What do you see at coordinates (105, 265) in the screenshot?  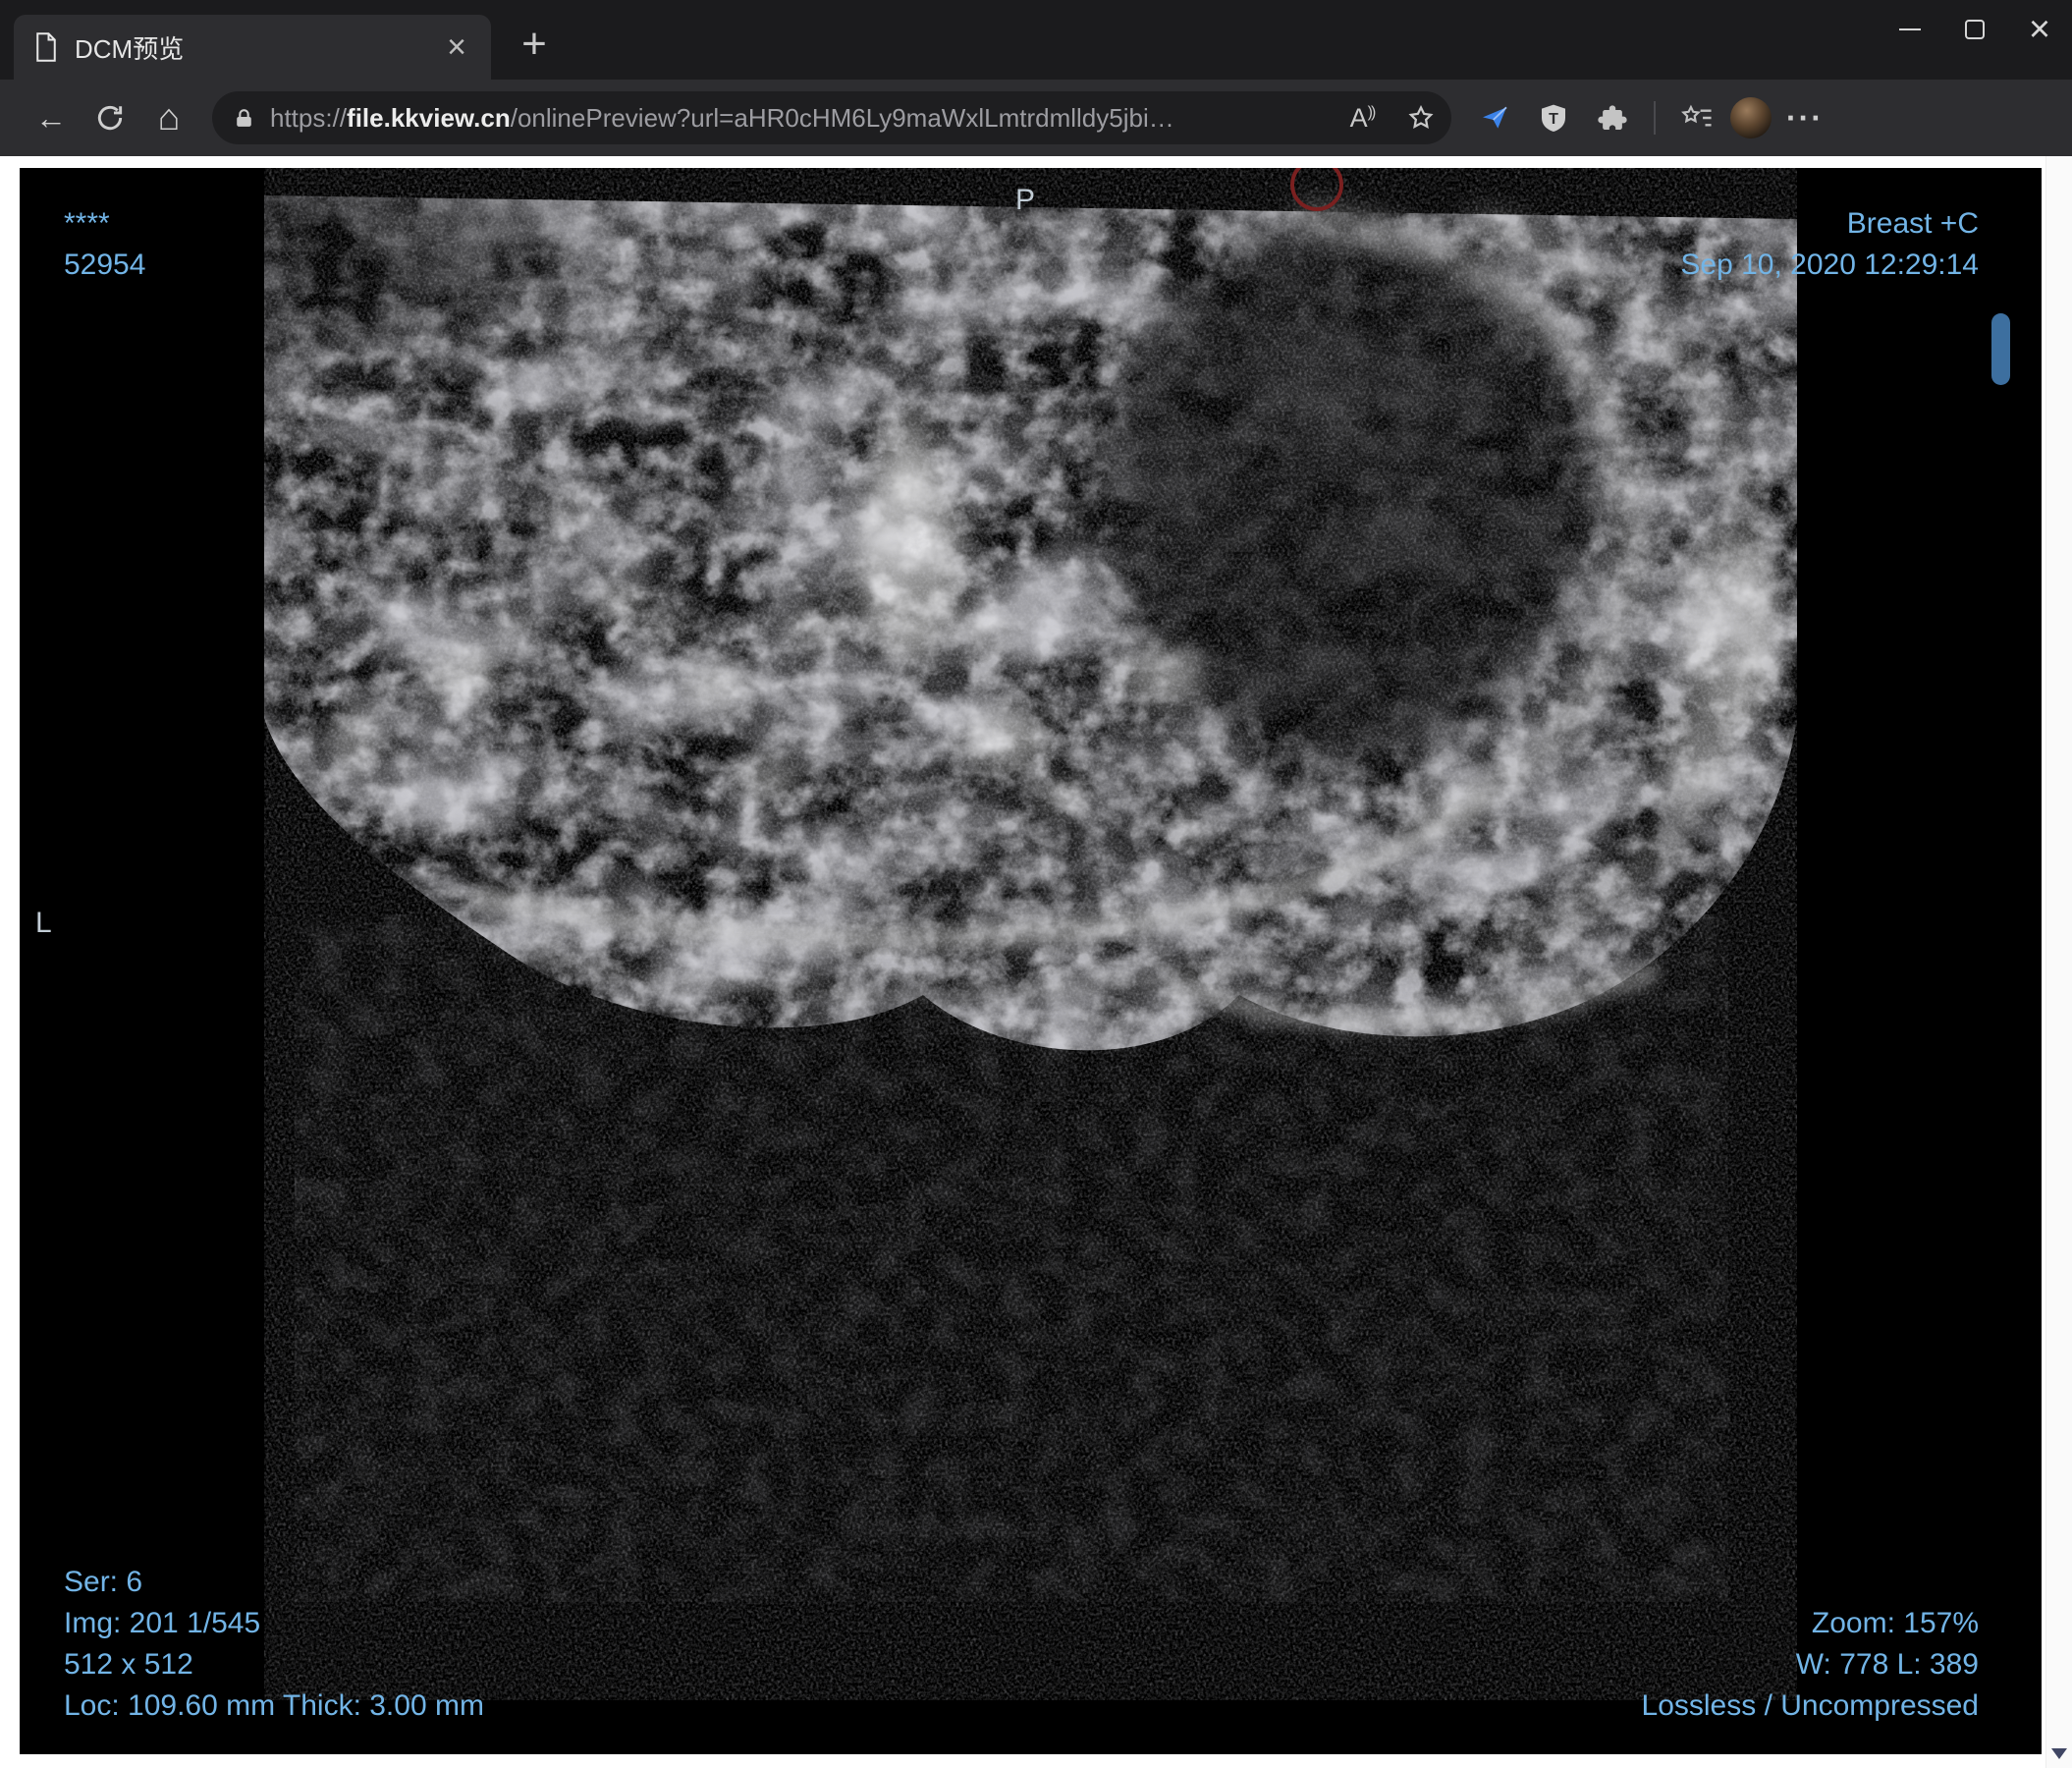 I see `patient-number: 52954` at bounding box center [105, 265].